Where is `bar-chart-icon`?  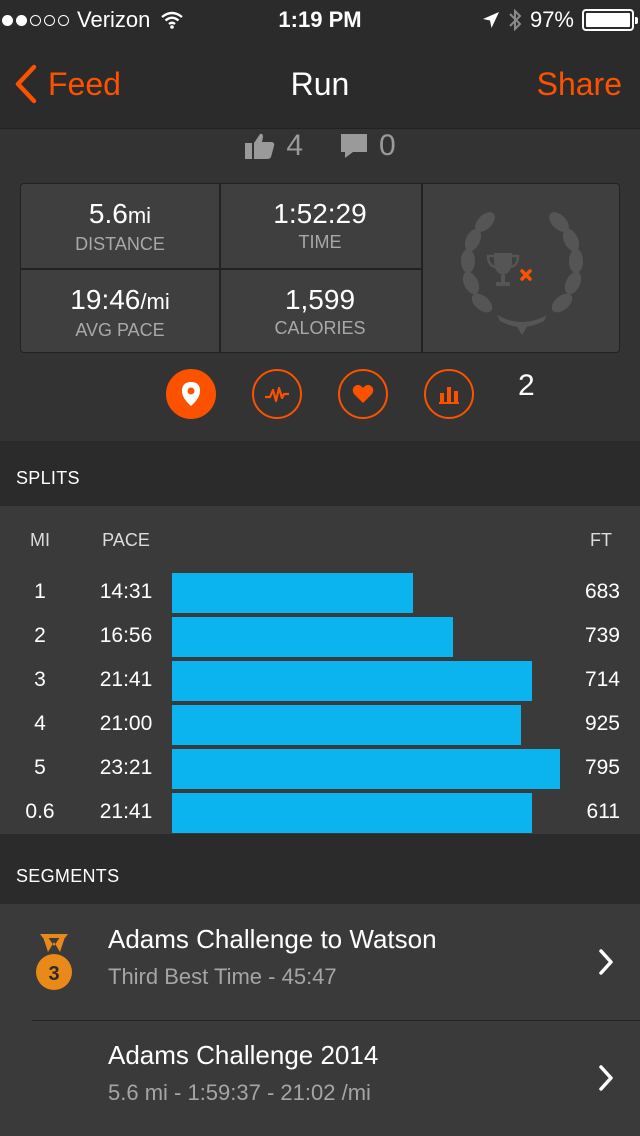
bar-chart-icon is located at coordinates (449, 395).